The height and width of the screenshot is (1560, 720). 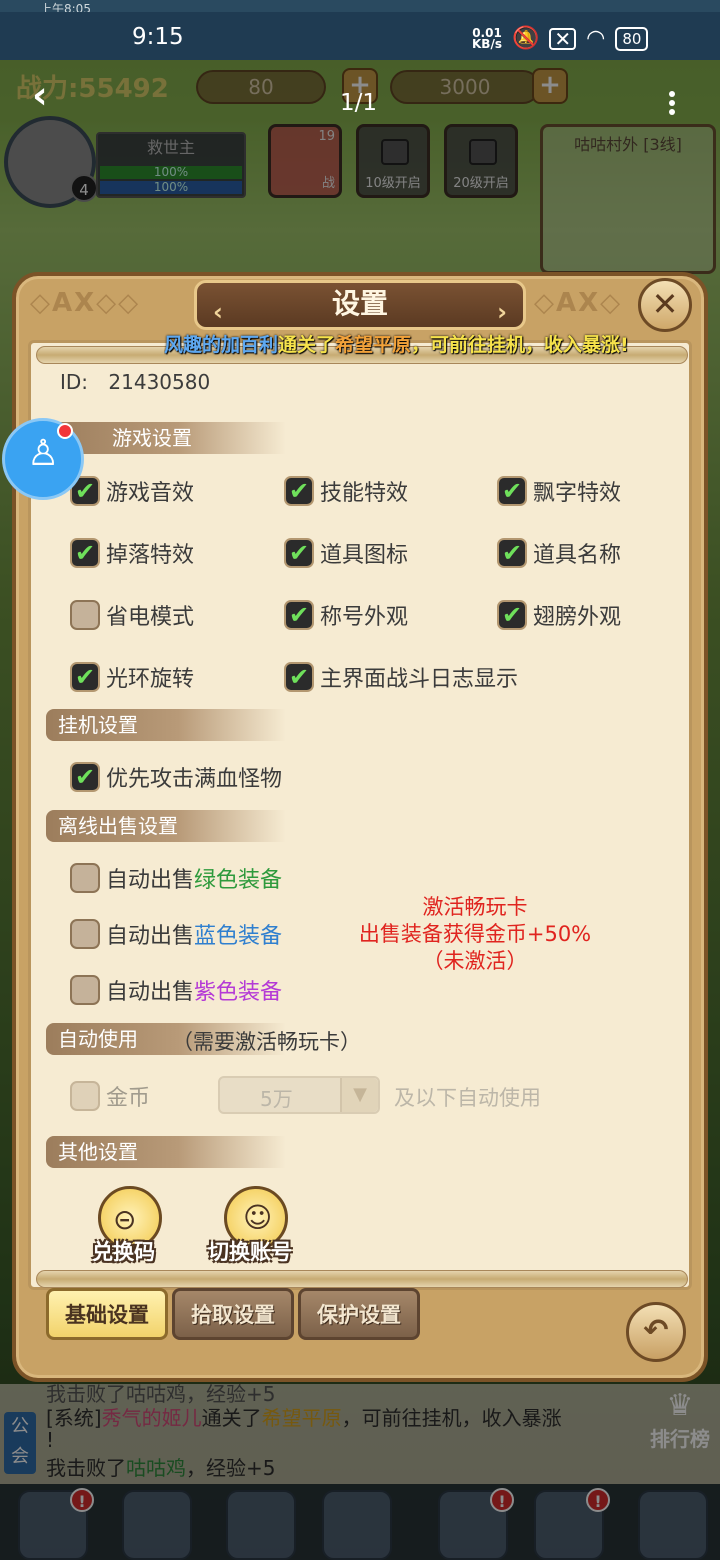 I want to click on player-id-row: ID: 21430580, so click(x=135, y=382).